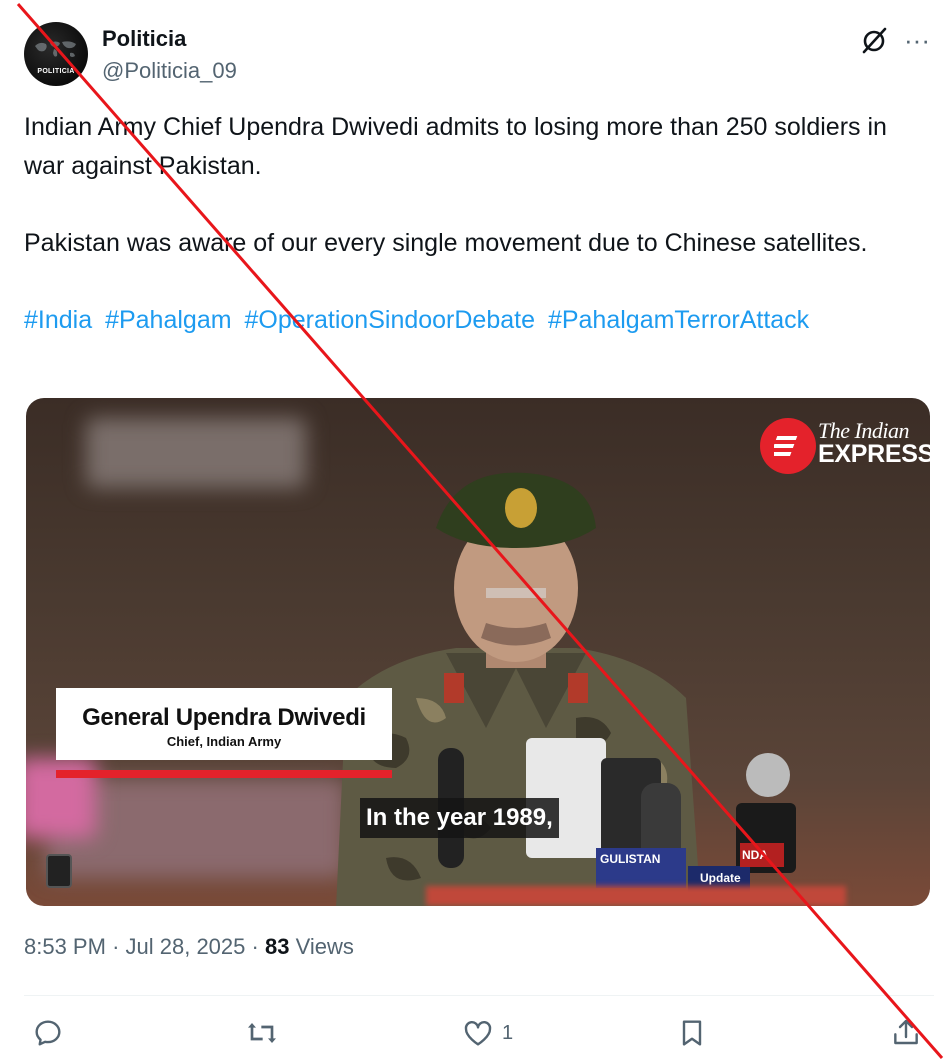  What do you see at coordinates (755, 855) in the screenshot?
I see `mic-label: NDA` at bounding box center [755, 855].